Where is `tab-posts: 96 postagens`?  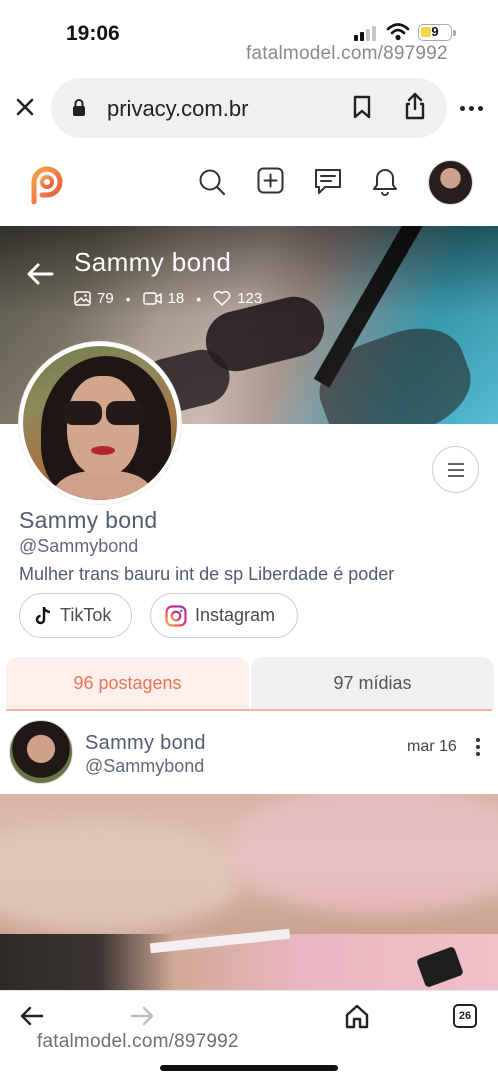 tab-posts: 96 postagens is located at coordinates (127, 683).